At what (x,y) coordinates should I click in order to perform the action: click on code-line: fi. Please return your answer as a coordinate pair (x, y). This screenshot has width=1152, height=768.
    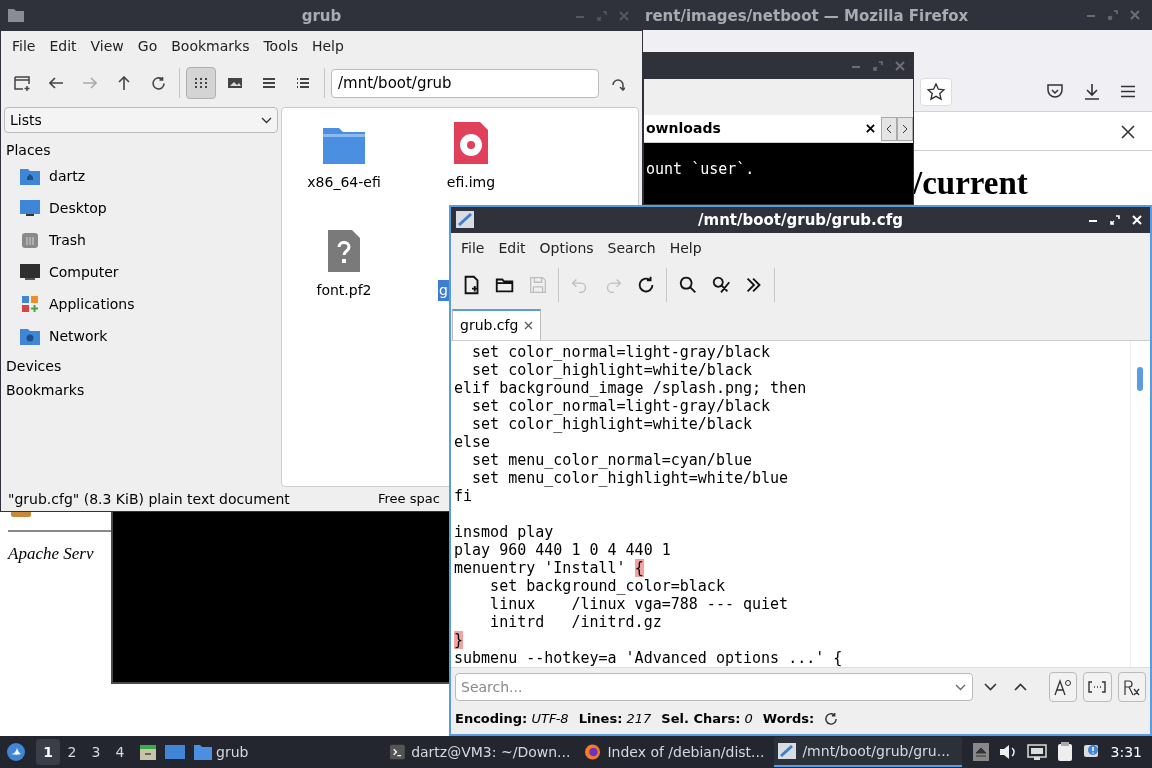
    Looking at the image, I should click on (464, 496).